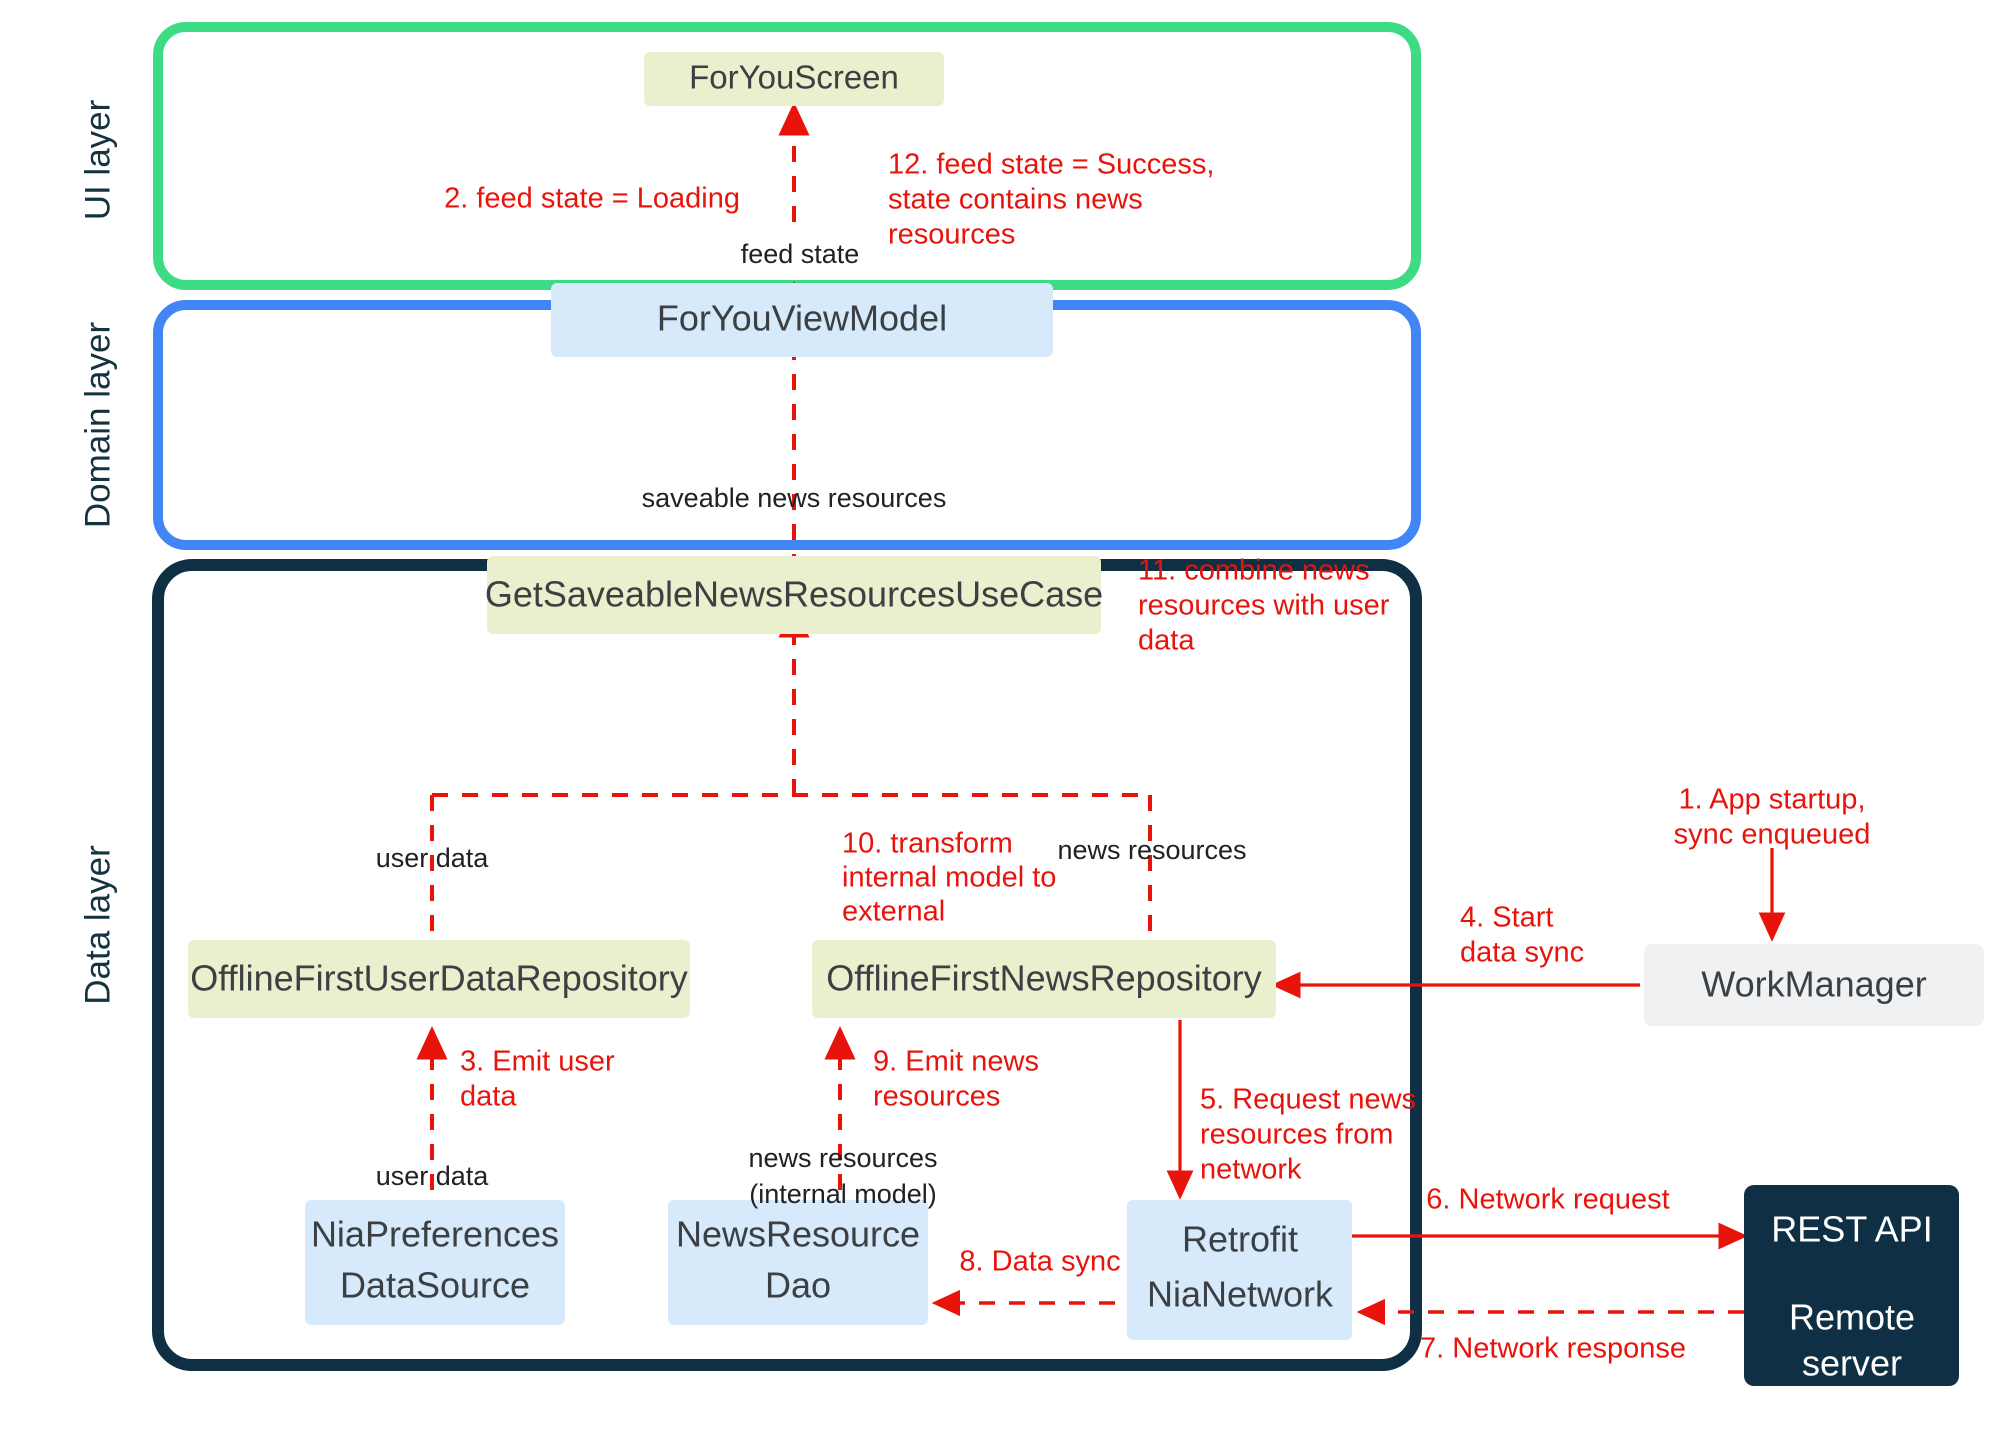 The height and width of the screenshot is (1444, 1993). Describe the element at coordinates (1308, 1100) in the screenshot. I see `step-5-label-line1: 5. Request news` at that location.